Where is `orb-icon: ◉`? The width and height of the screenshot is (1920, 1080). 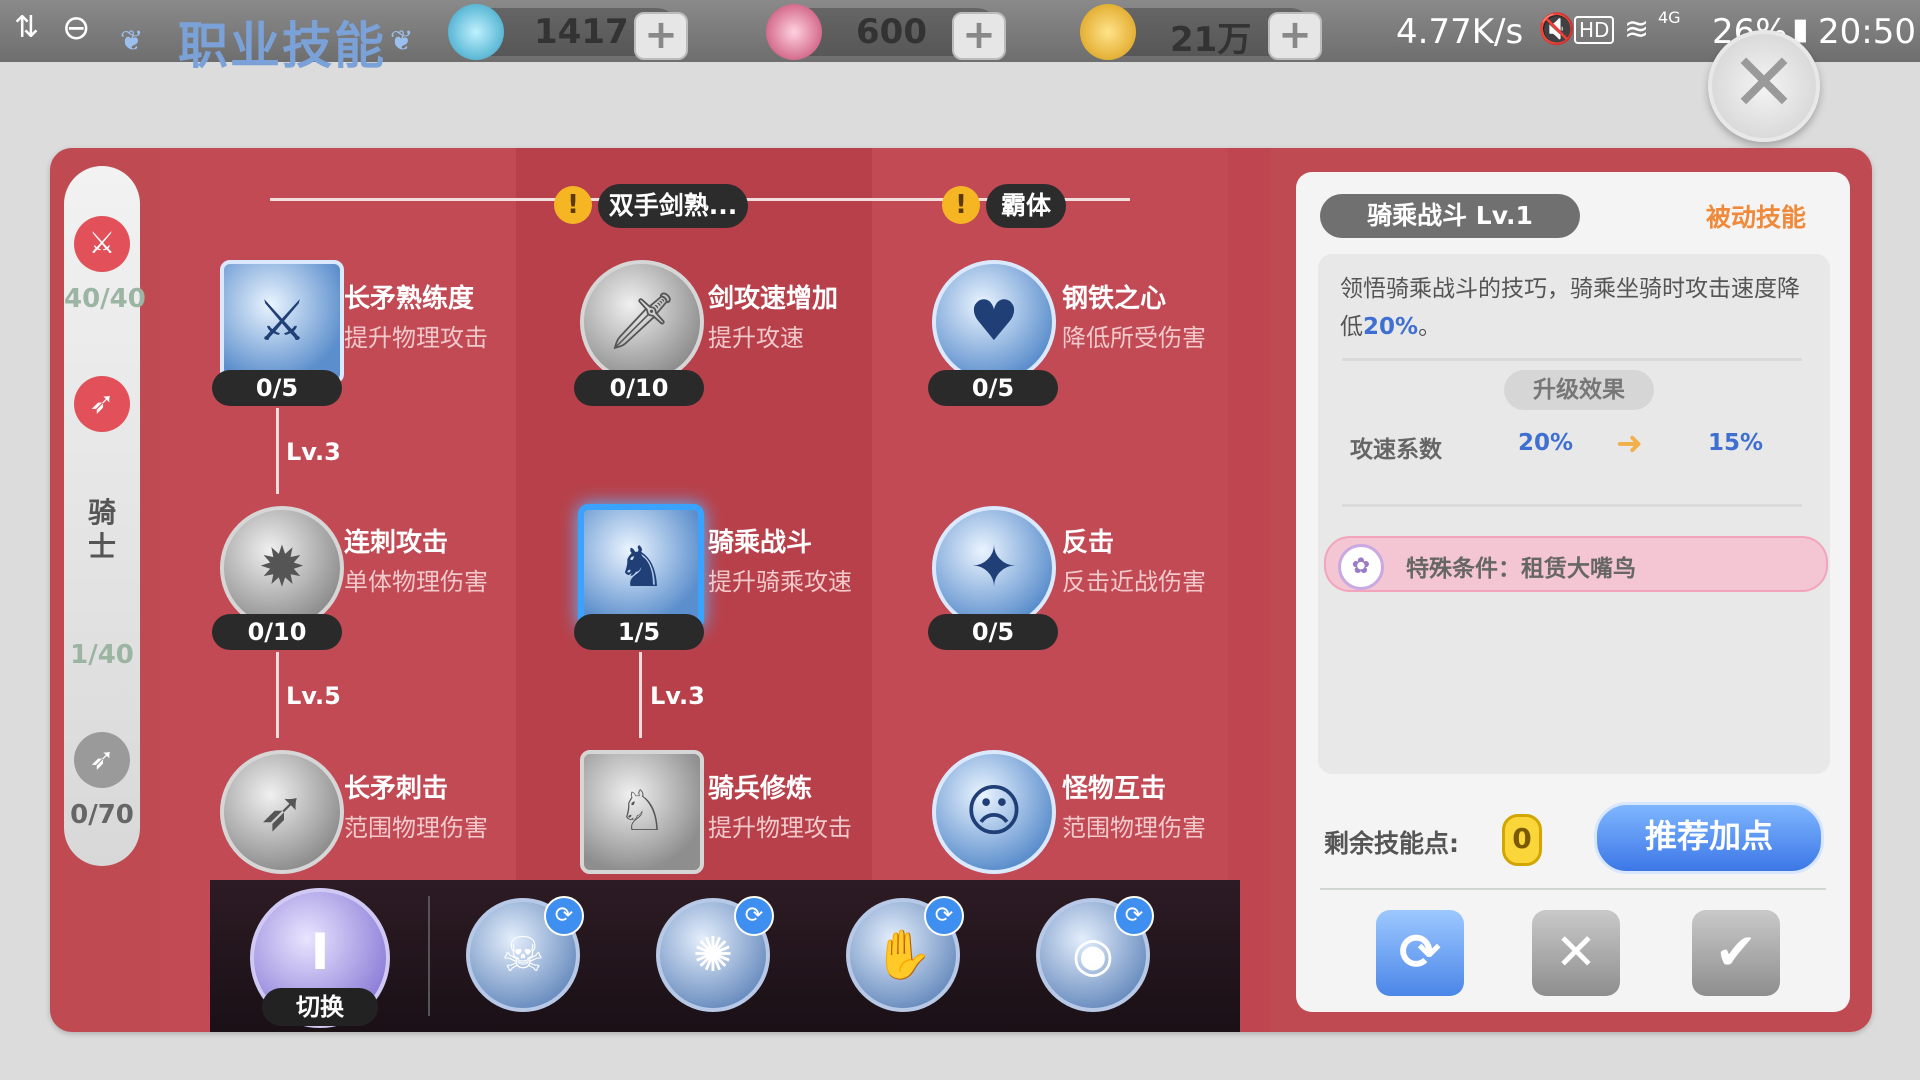 orb-icon: ◉ is located at coordinates (1093, 955).